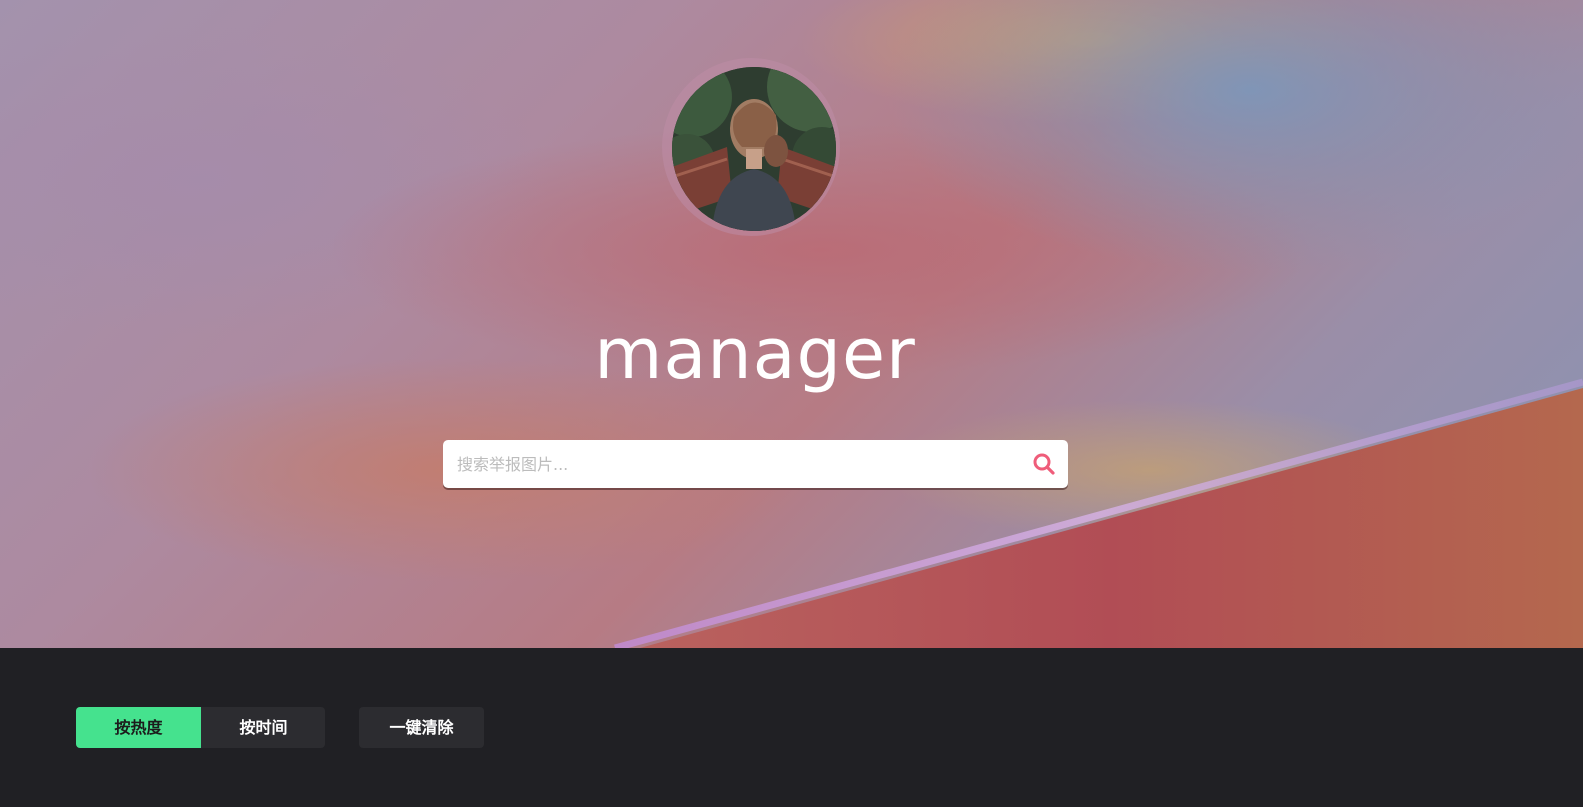 The image size is (1583, 807). What do you see at coordinates (737, 464) in the screenshot?
I see `search-input` at bounding box center [737, 464].